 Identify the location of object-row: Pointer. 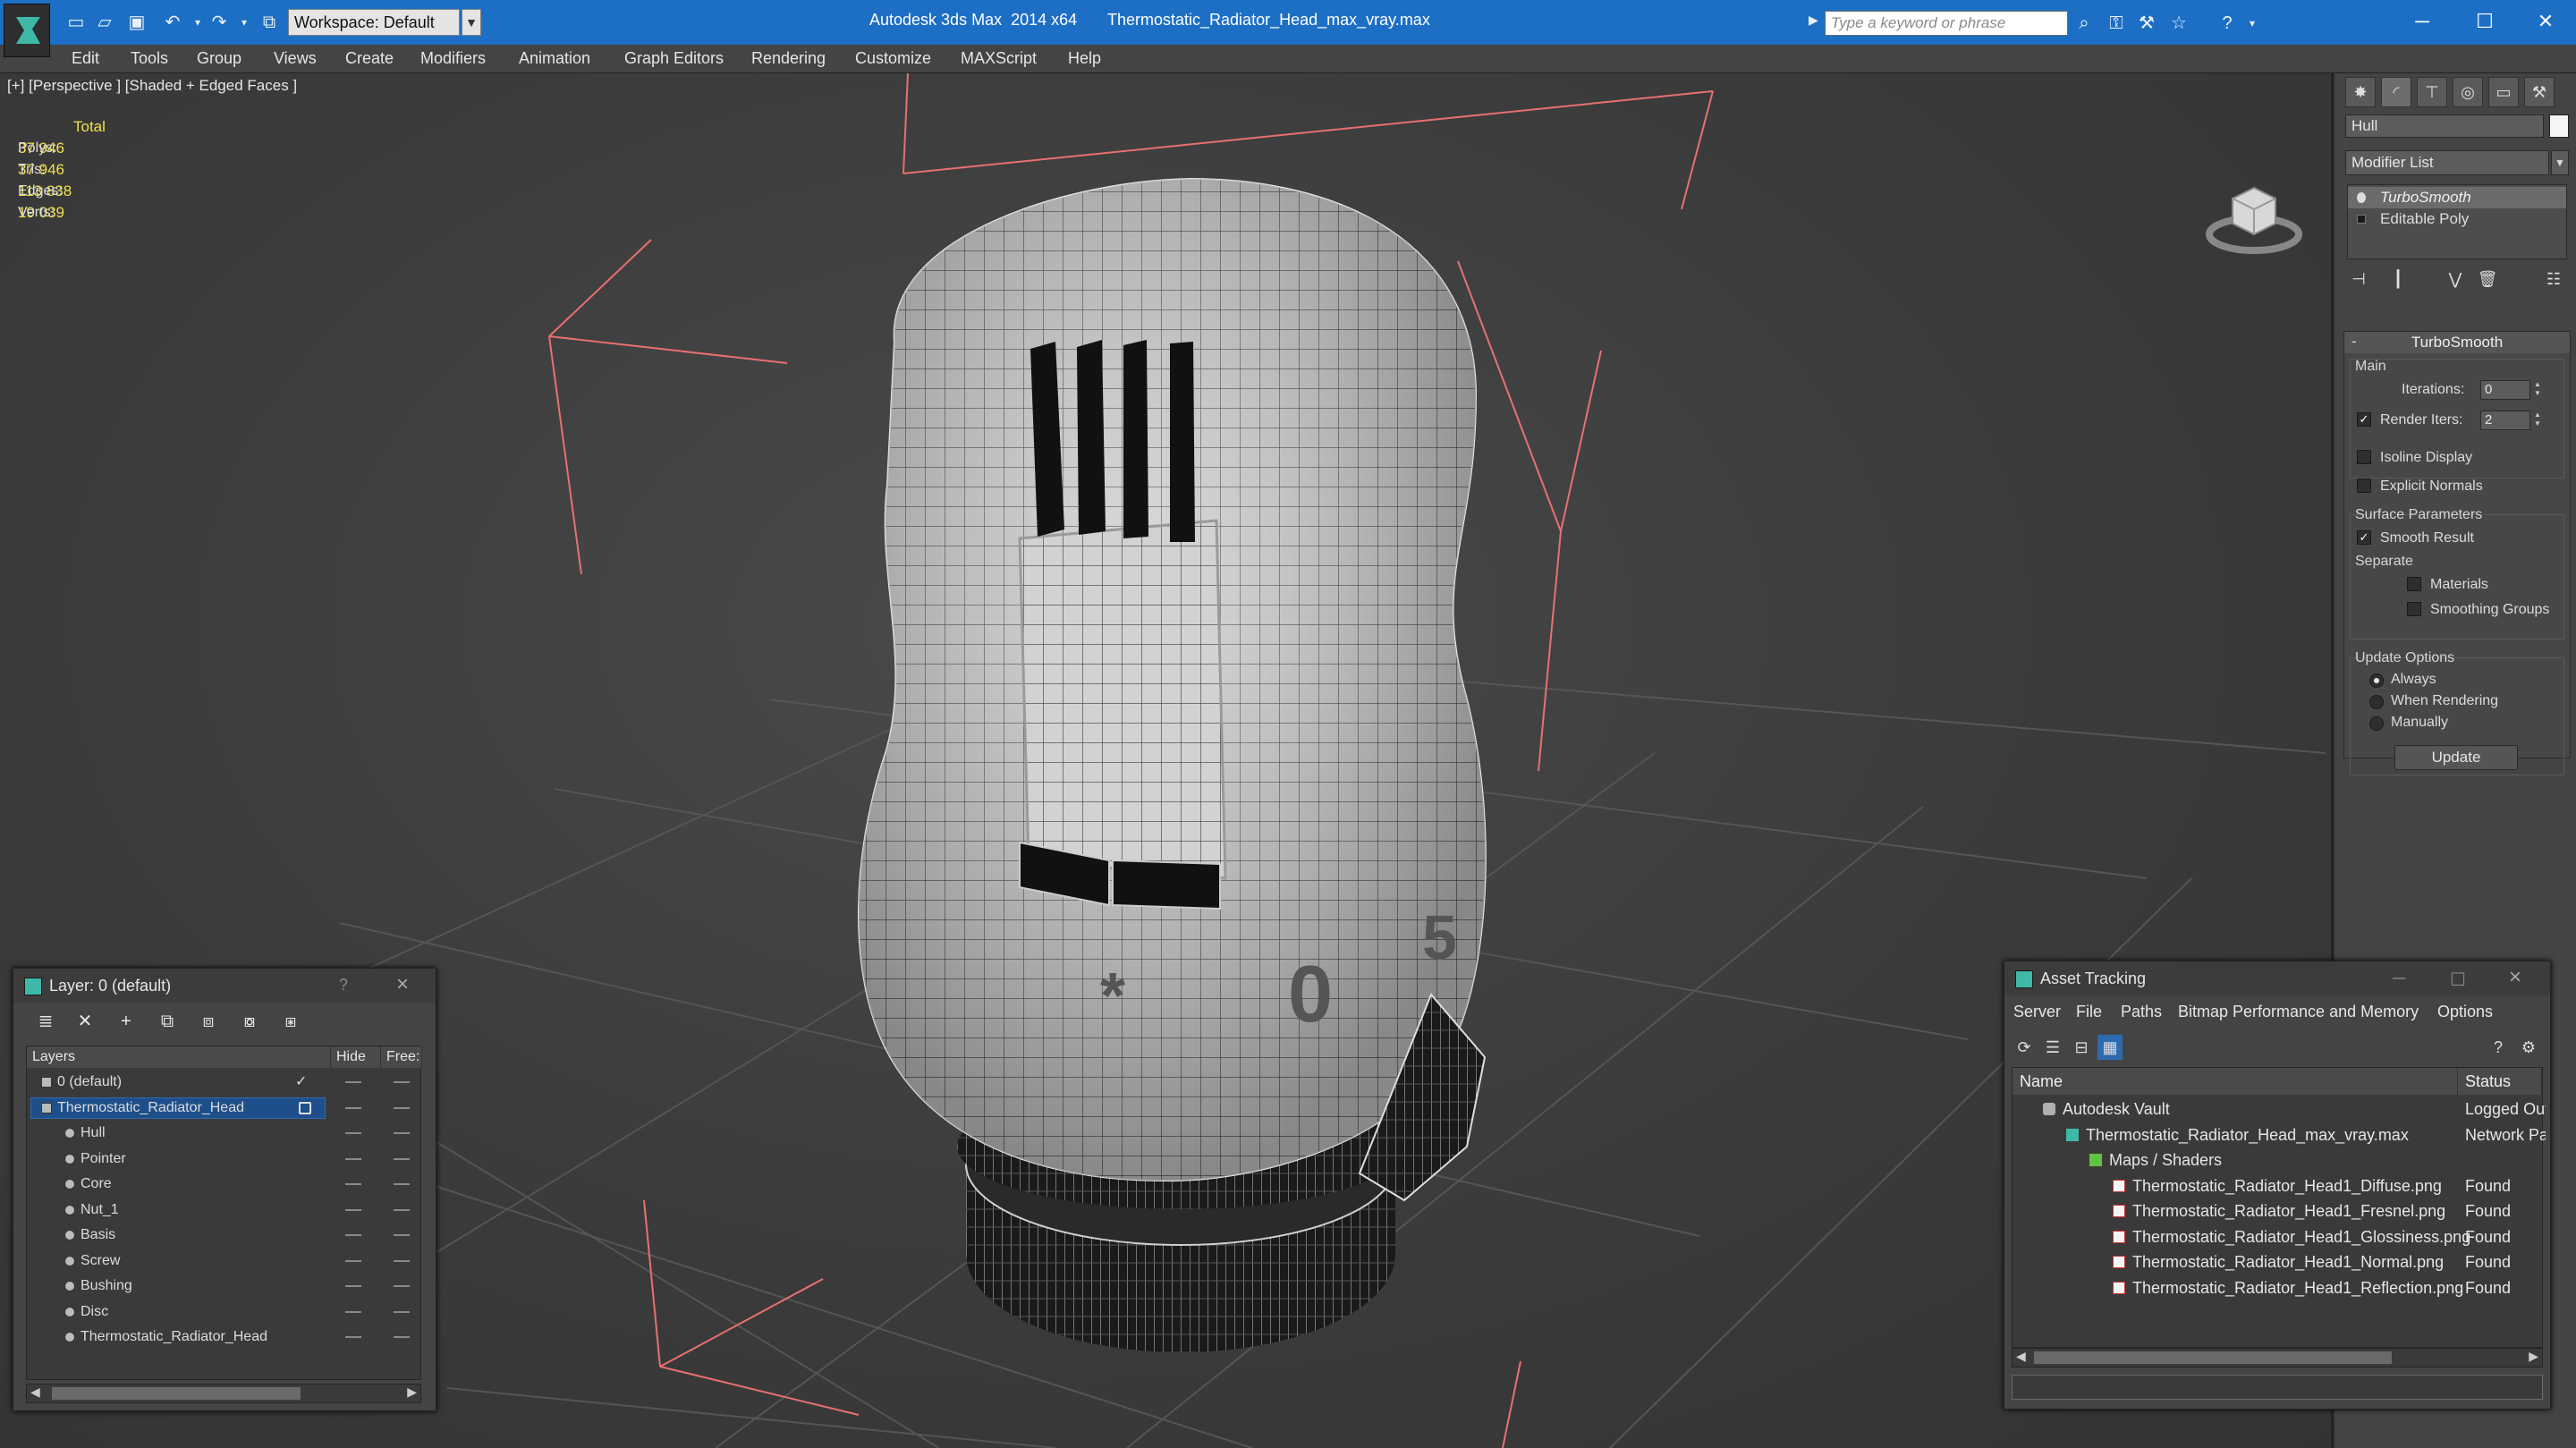
(223, 1159).